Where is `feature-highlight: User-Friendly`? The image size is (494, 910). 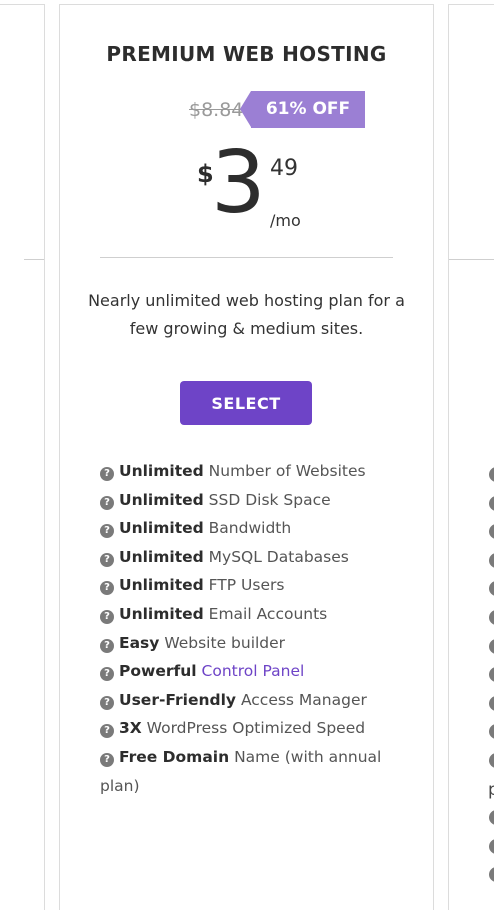 feature-highlight: User-Friendly is located at coordinates (178, 699).